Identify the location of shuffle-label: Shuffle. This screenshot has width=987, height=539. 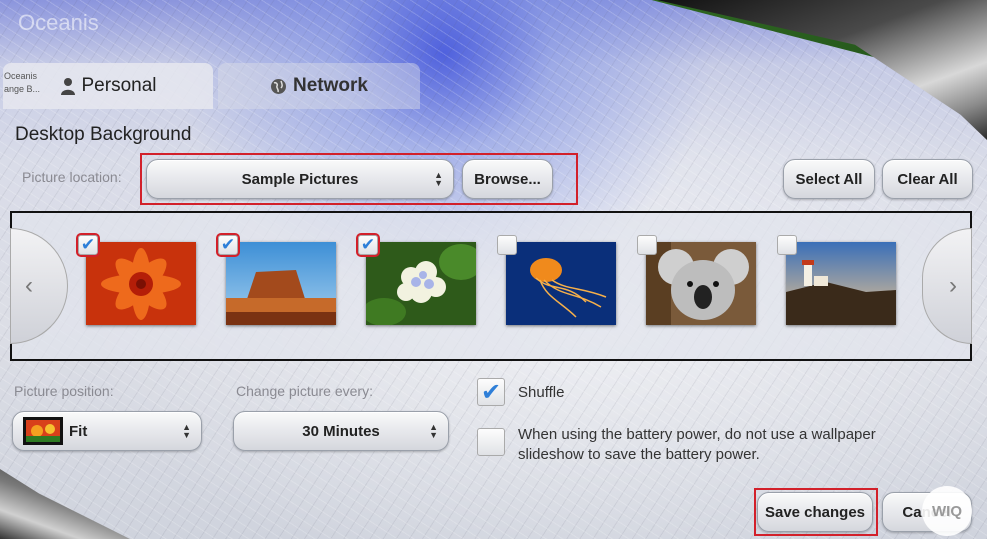
(541, 392).